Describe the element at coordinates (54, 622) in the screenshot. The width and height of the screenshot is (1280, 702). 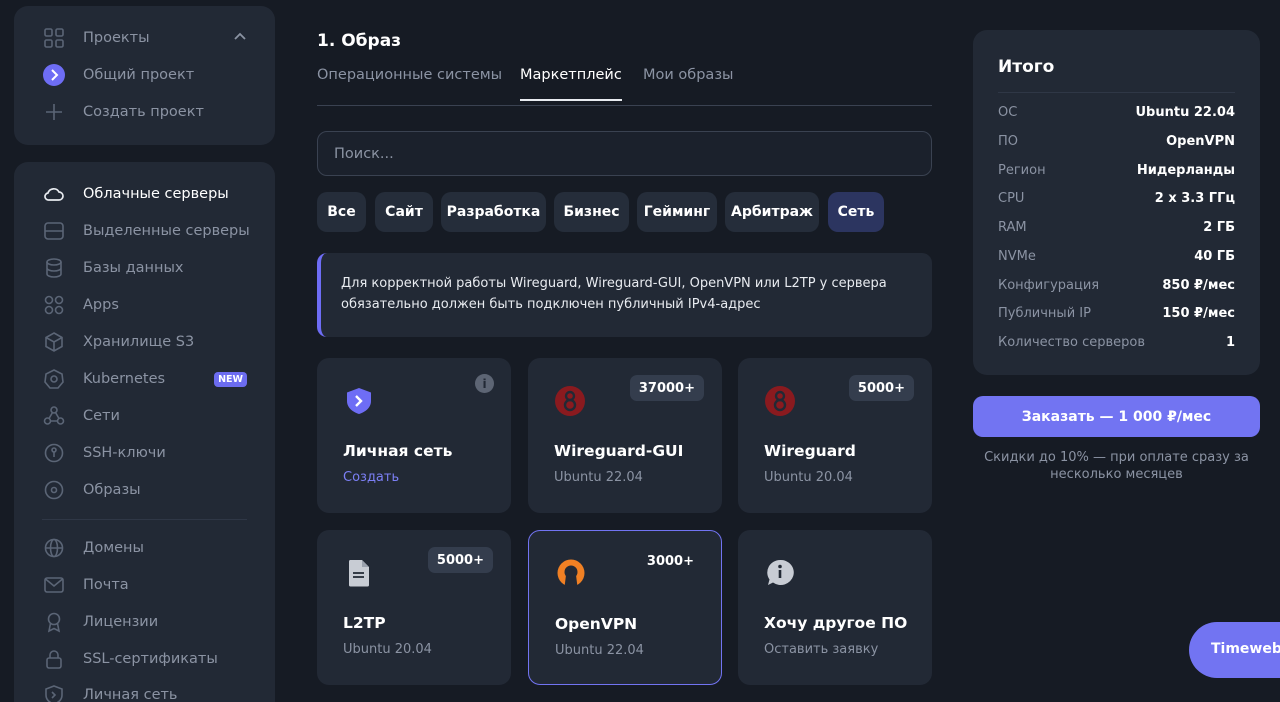
I see `award-icon` at that location.